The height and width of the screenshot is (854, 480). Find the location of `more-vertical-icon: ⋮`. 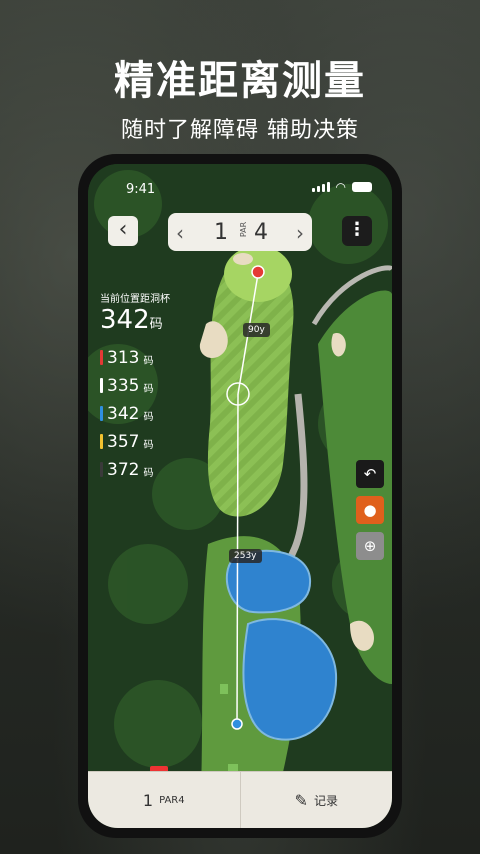

more-vertical-icon: ⋮ is located at coordinates (357, 229).